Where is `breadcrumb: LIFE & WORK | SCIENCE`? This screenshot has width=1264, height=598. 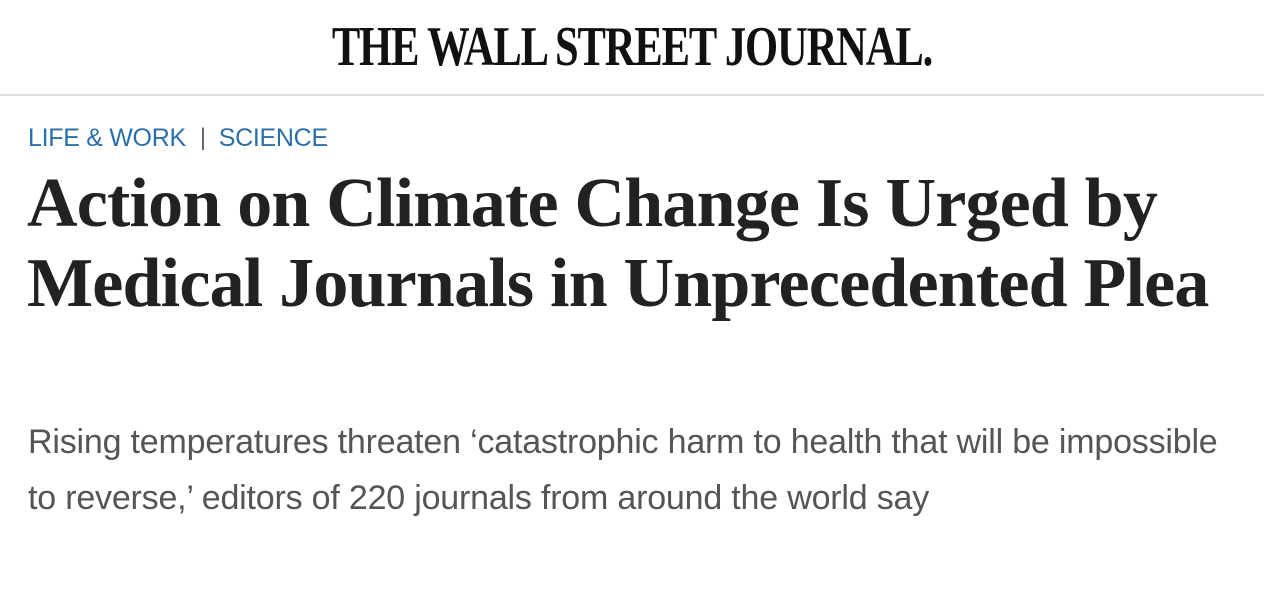
breadcrumb: LIFE & WORK | SCIENCE is located at coordinates (178, 138).